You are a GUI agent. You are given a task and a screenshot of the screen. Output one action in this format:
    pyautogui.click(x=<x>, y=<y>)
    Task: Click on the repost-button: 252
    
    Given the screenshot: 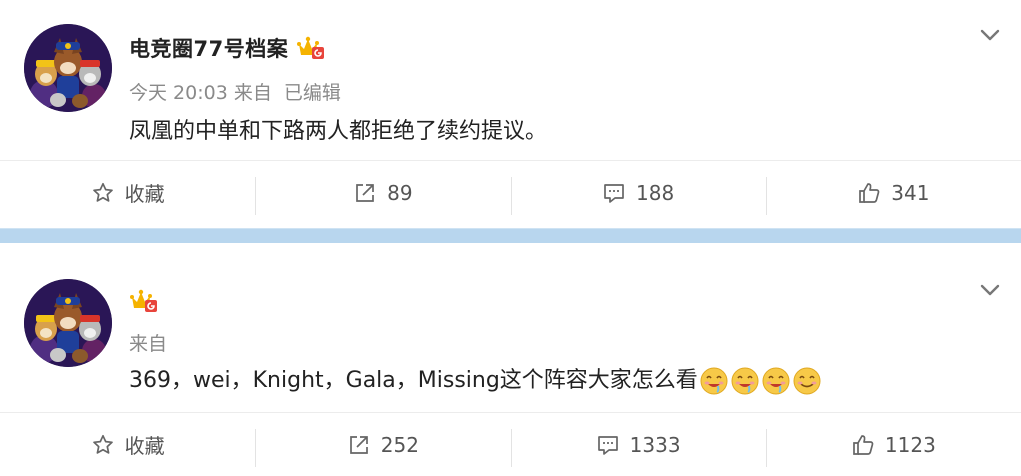 What is the action you would take?
    pyautogui.click(x=382, y=444)
    